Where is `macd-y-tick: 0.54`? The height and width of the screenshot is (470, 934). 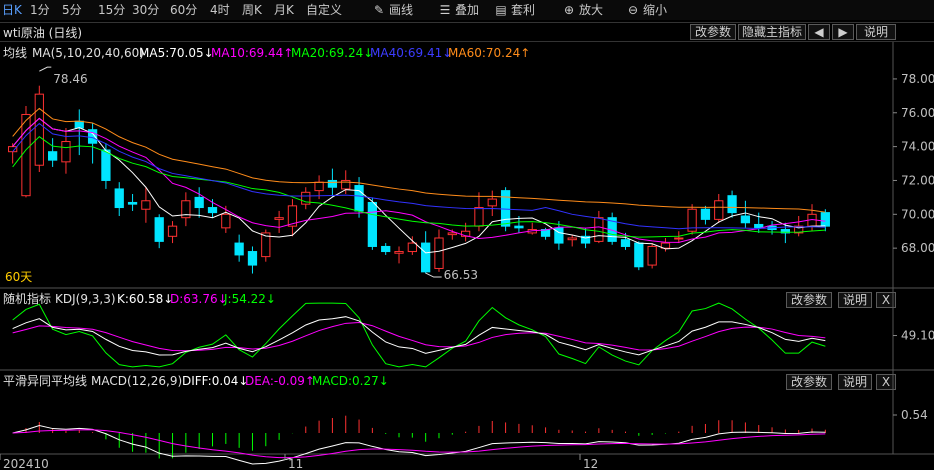
macd-y-tick: 0.54 is located at coordinates (914, 415).